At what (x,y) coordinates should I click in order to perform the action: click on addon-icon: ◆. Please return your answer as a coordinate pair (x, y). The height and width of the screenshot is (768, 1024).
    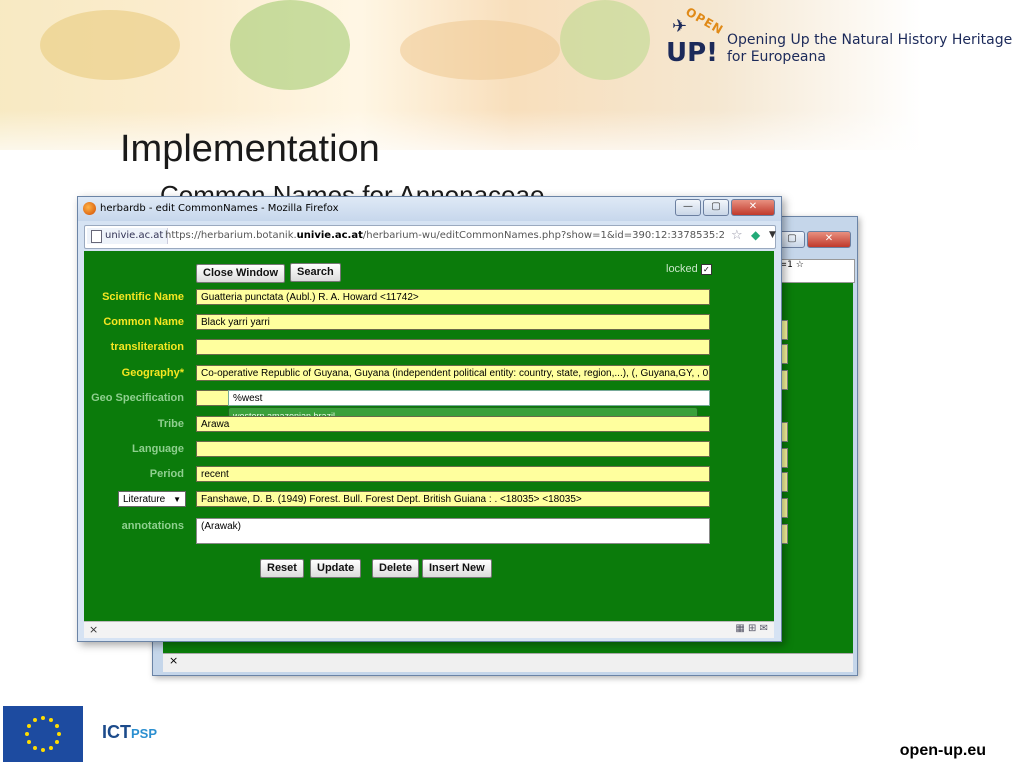
    Looking at the image, I should click on (755, 235).